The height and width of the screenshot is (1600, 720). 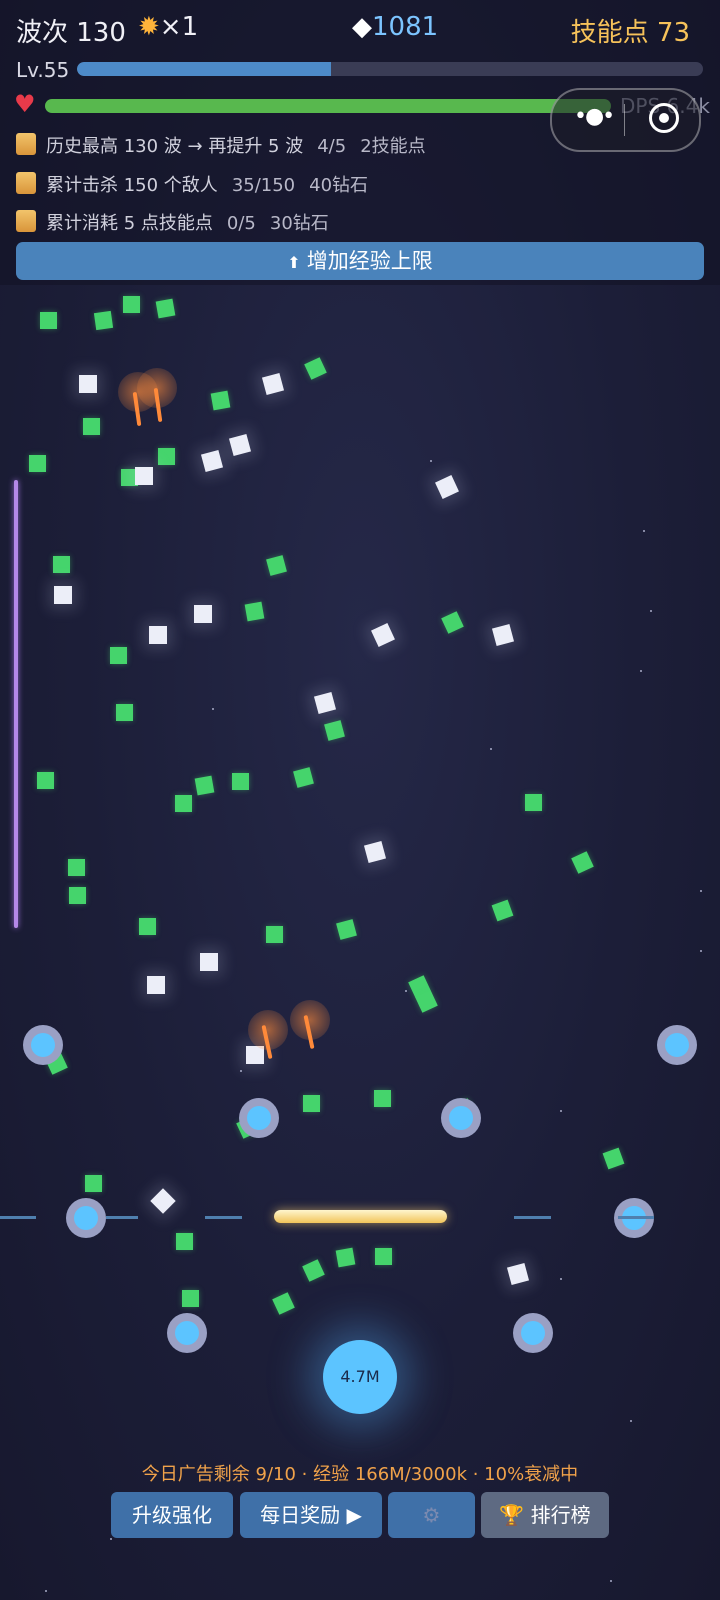 What do you see at coordinates (339, 185) in the screenshot?
I see `quest-reward: 40钻石` at bounding box center [339, 185].